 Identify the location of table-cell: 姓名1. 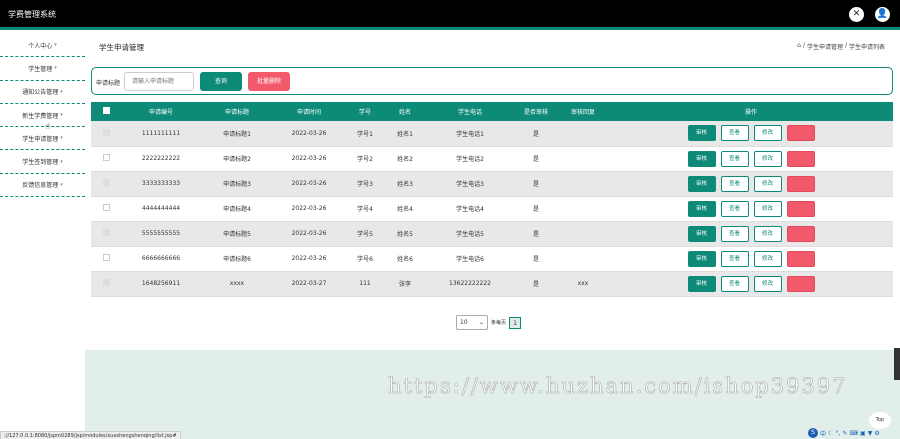
(405, 134).